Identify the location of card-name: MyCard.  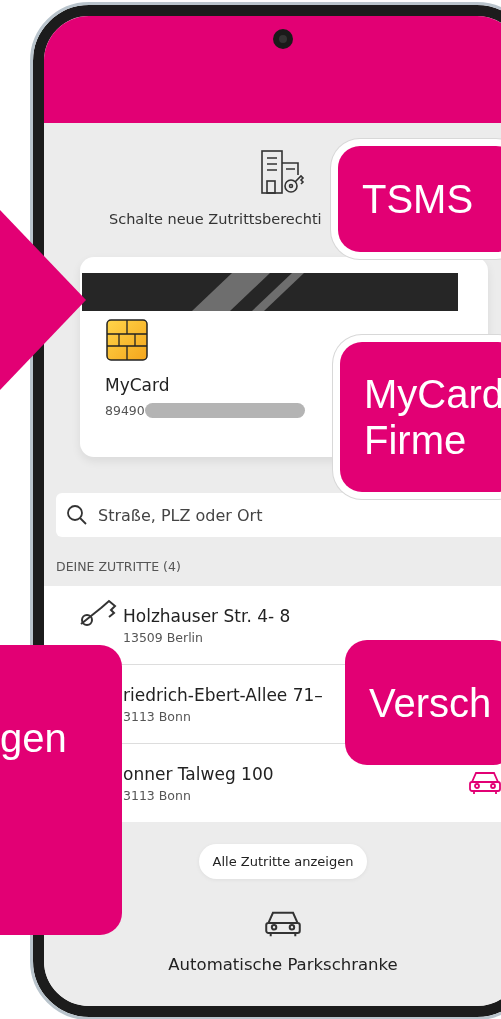
(138, 385).